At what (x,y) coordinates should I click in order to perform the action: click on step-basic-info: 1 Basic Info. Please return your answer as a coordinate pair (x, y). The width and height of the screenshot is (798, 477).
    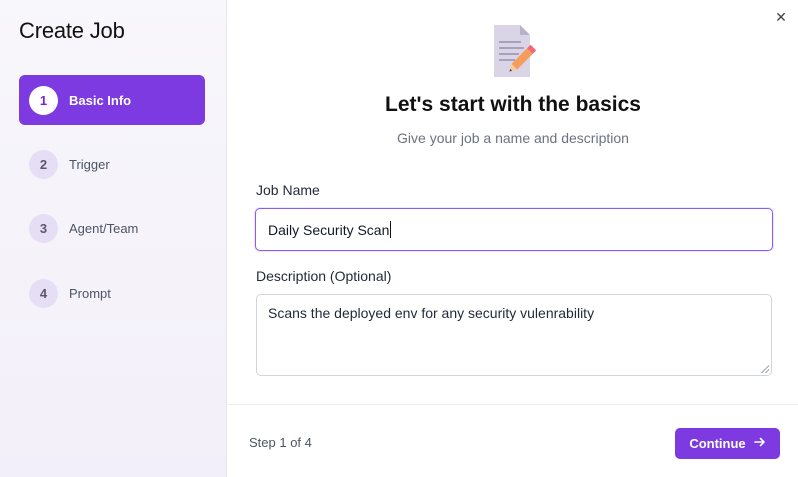
    Looking at the image, I should click on (112, 100).